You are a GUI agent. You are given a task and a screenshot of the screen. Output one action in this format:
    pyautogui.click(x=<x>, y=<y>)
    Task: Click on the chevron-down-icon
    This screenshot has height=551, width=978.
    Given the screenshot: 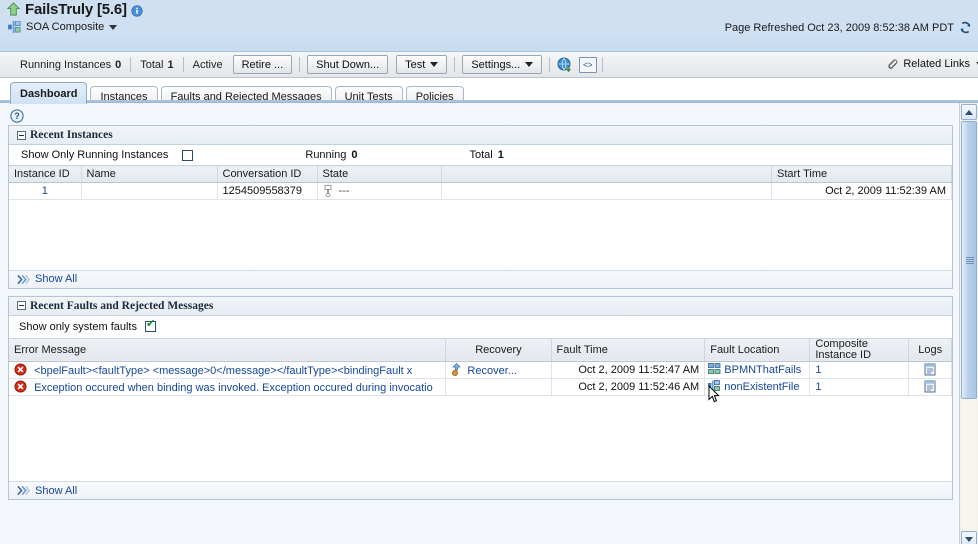 What is the action you would take?
    pyautogui.click(x=113, y=27)
    